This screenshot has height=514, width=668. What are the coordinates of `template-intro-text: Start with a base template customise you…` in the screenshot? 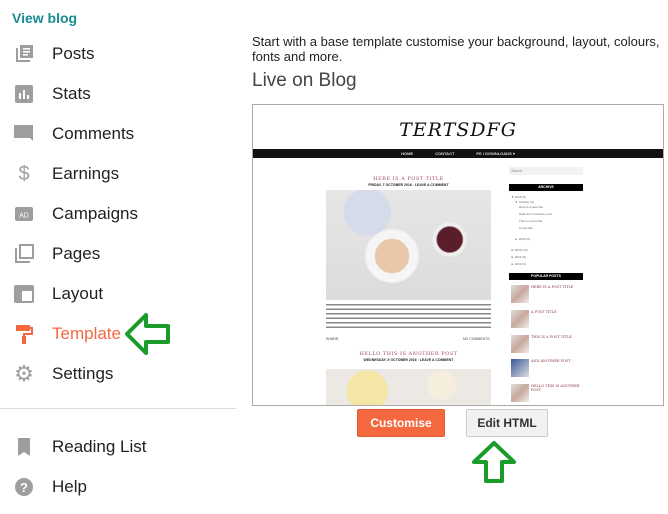 It's located at (456, 49).